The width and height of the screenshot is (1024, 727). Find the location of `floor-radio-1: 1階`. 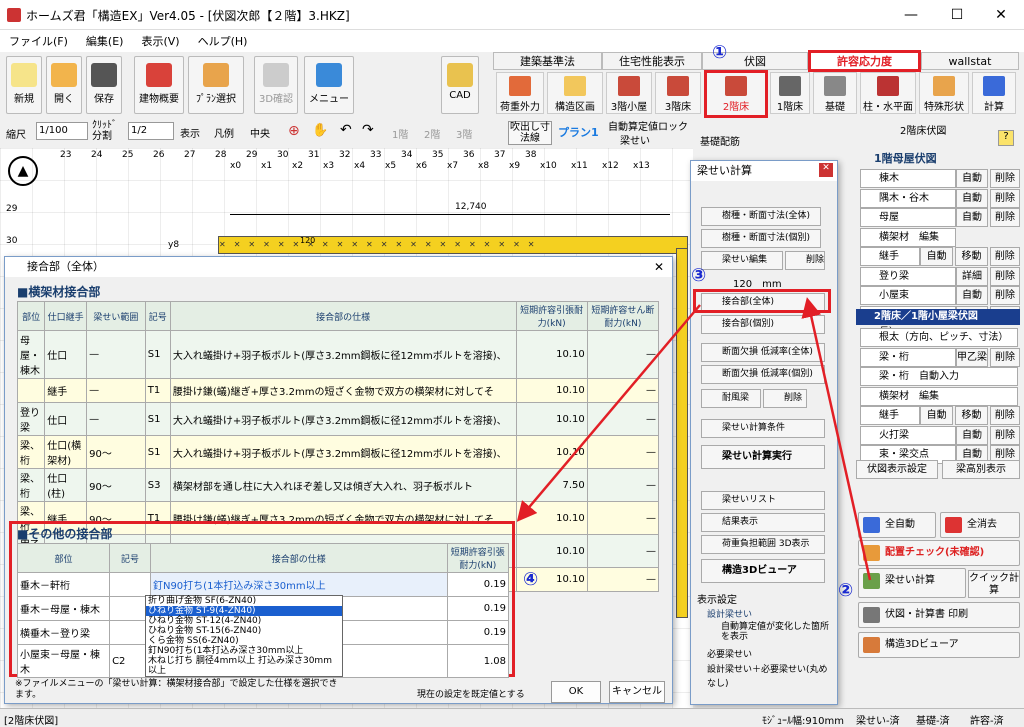

floor-radio-1: 1階 is located at coordinates (400, 133).